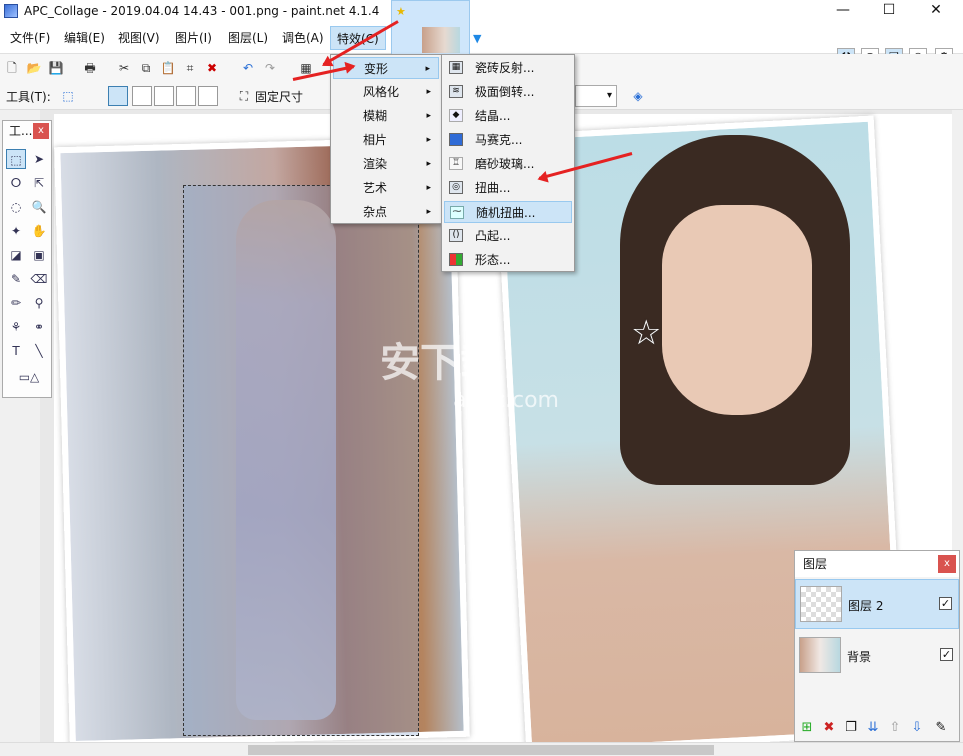  What do you see at coordinates (186, 96) in the screenshot?
I see `selection-mode-intersect` at bounding box center [186, 96].